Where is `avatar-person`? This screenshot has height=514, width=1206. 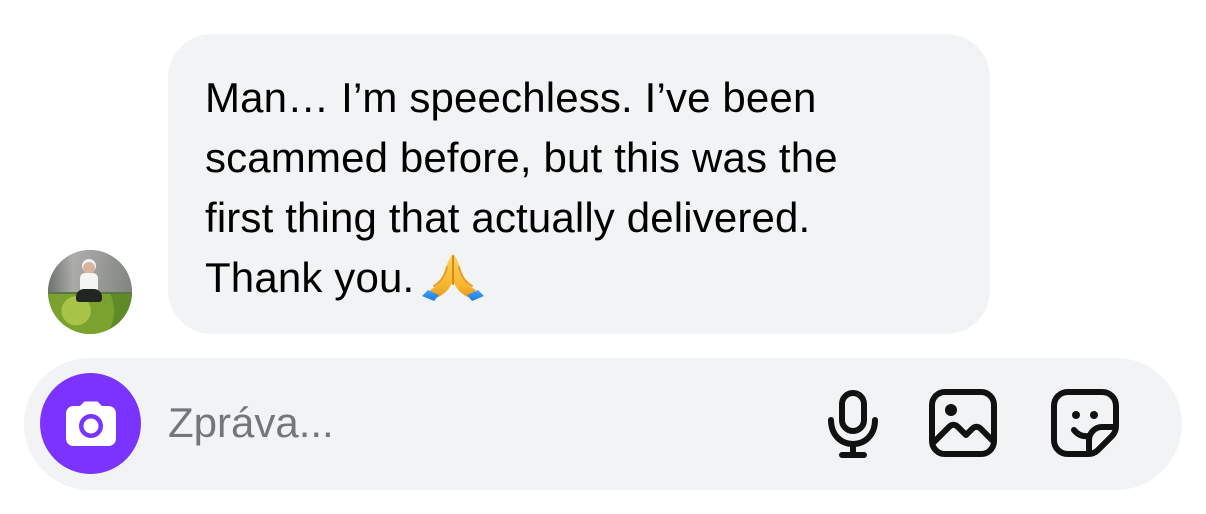 avatar-person is located at coordinates (89, 284).